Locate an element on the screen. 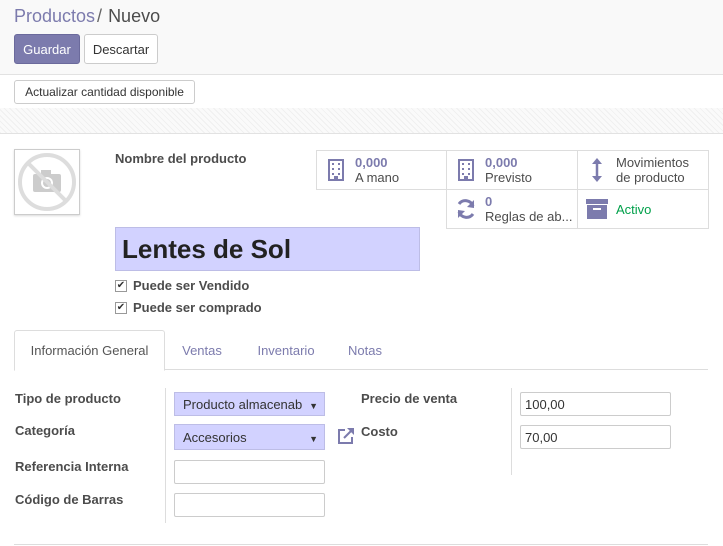 The width and height of the screenshot is (723, 546). can-be-sold-row: ✔ Puede ser Vendido is located at coordinates (182, 285).